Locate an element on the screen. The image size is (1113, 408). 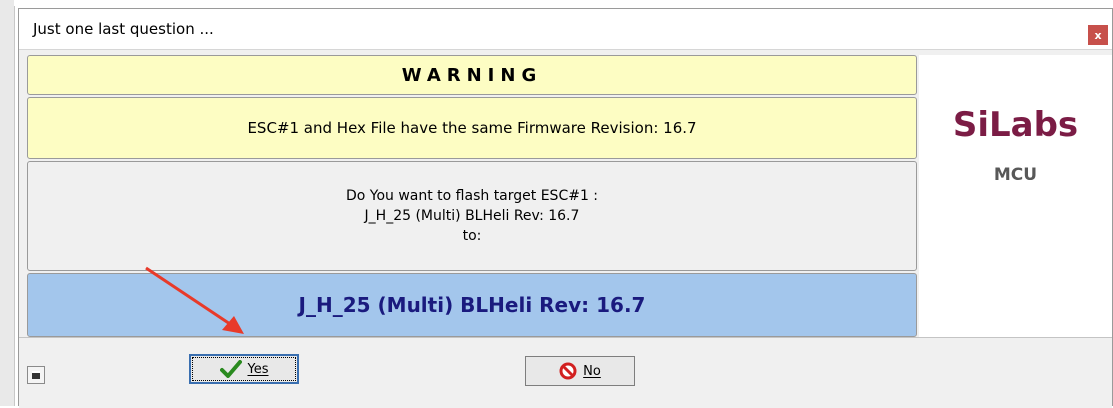
warning-panel: WARNING is located at coordinates (472, 75).